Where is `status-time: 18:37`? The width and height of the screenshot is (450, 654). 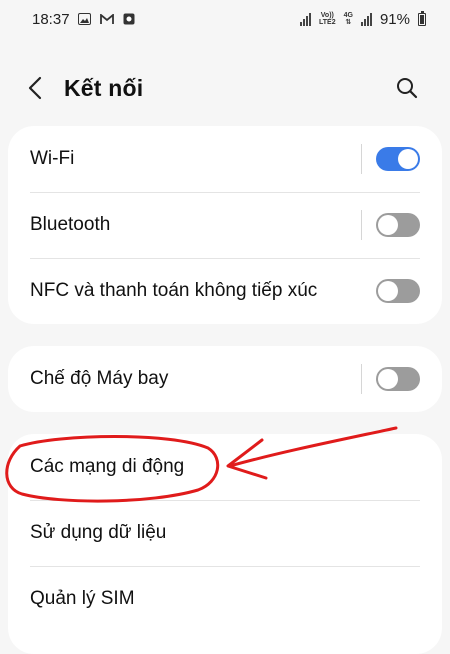
status-time: 18:37 is located at coordinates (51, 19).